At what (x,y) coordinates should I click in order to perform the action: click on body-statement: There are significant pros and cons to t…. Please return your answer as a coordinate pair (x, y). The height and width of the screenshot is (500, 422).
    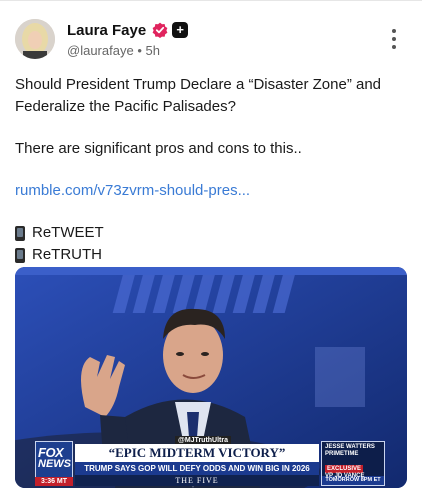
    Looking at the image, I should click on (158, 148).